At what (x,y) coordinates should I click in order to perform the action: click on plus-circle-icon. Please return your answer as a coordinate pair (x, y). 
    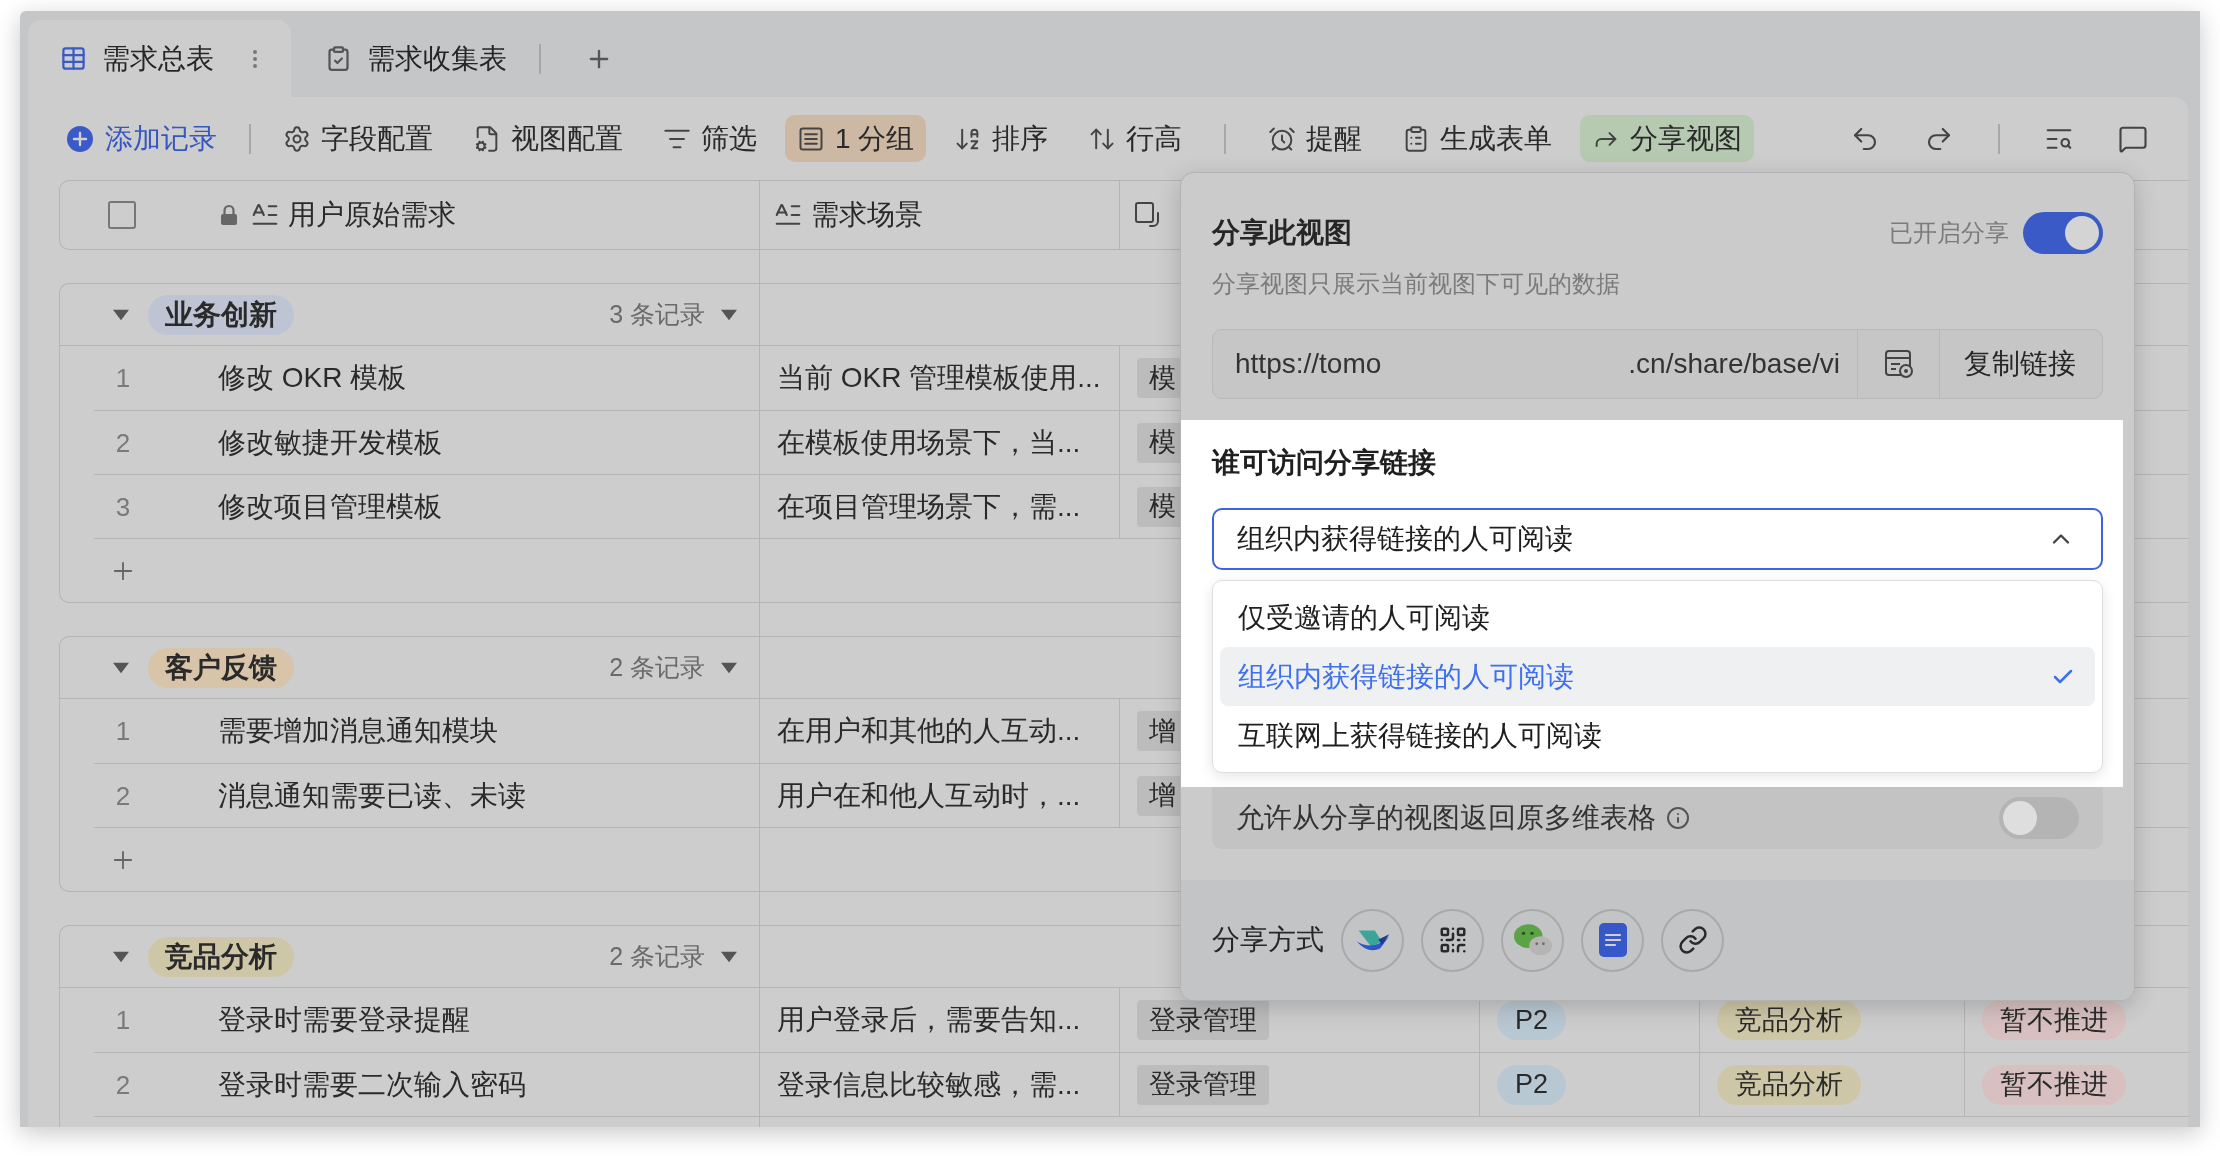
    Looking at the image, I should click on (80, 138).